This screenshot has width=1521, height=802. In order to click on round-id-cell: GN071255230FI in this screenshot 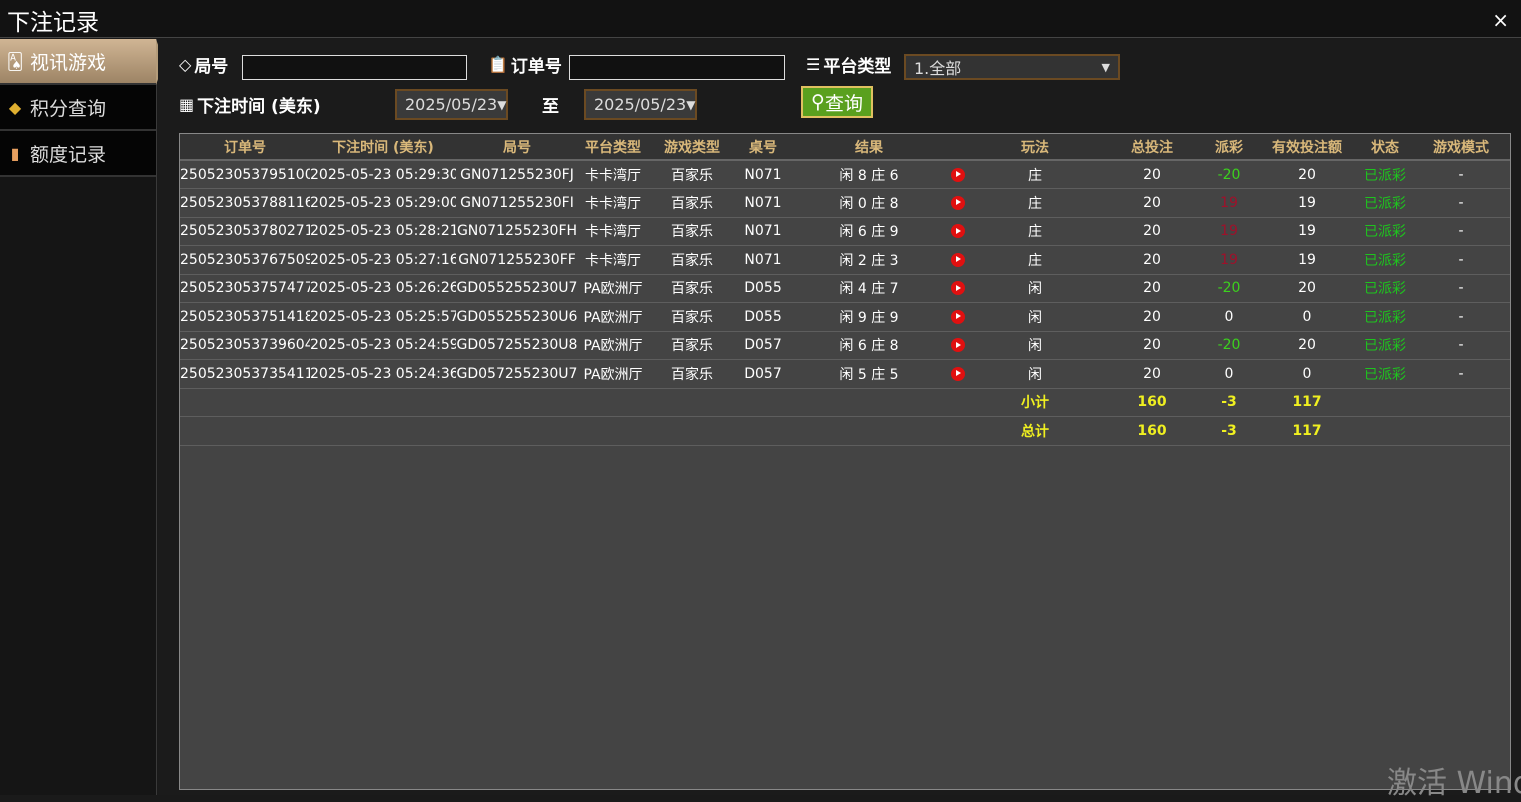, I will do `click(517, 203)`.